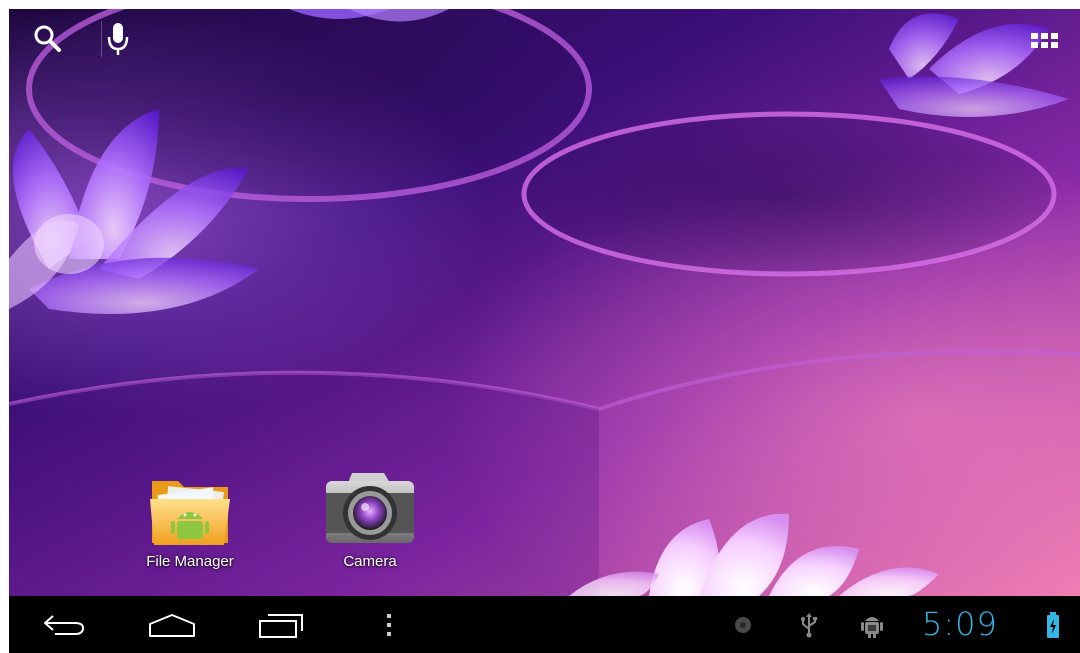 Image resolution: width=1080 pixels, height=653 pixels. I want to click on app-label: Camera, so click(370, 561).